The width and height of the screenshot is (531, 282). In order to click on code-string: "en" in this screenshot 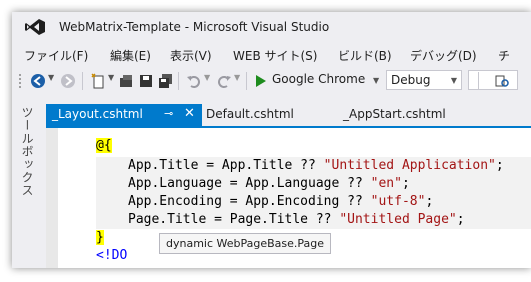, I will do `click(386, 183)`.